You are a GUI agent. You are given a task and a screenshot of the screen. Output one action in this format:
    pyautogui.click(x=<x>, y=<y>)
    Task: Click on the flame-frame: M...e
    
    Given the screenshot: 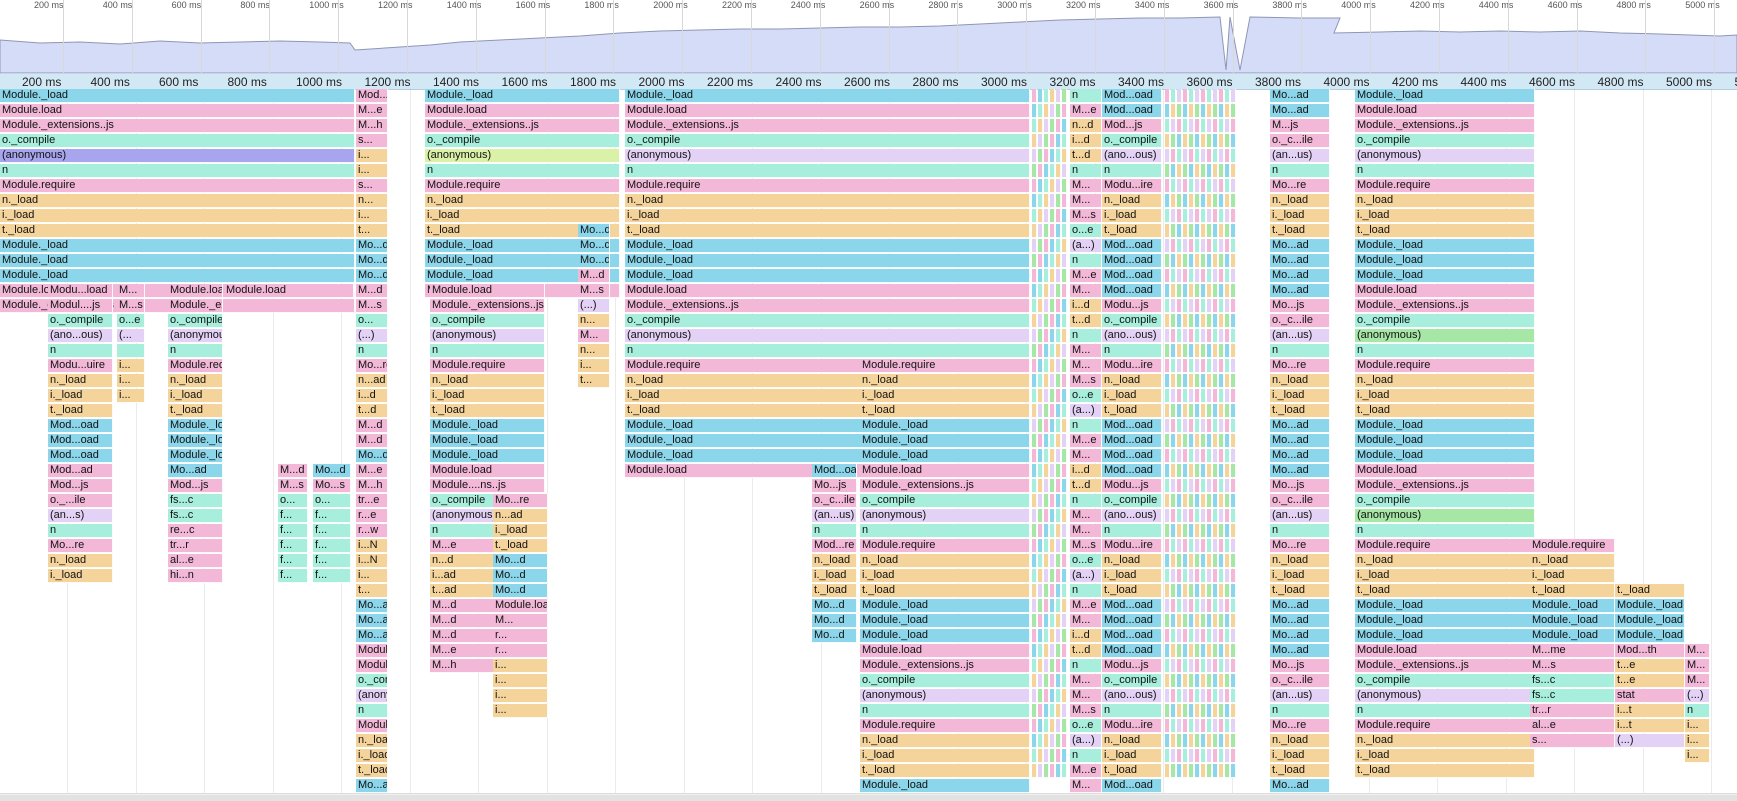 What is the action you would take?
    pyautogui.click(x=1086, y=111)
    